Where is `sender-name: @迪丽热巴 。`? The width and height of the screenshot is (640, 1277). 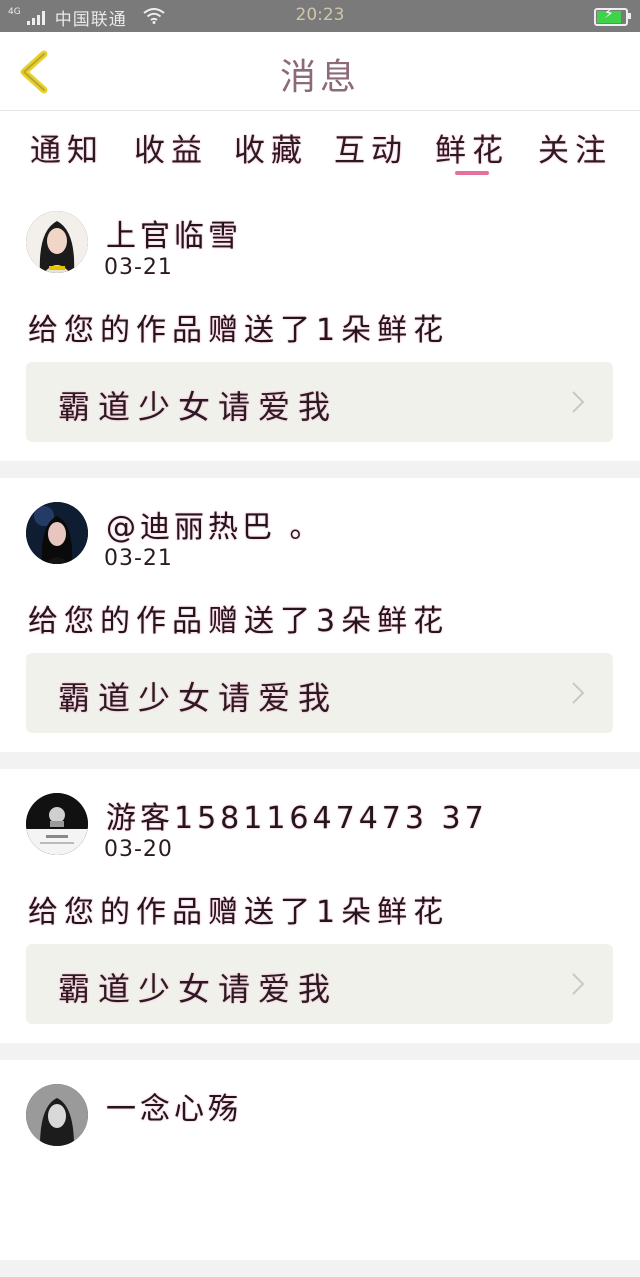 sender-name: @迪丽热巴 。 is located at coordinates (215, 524).